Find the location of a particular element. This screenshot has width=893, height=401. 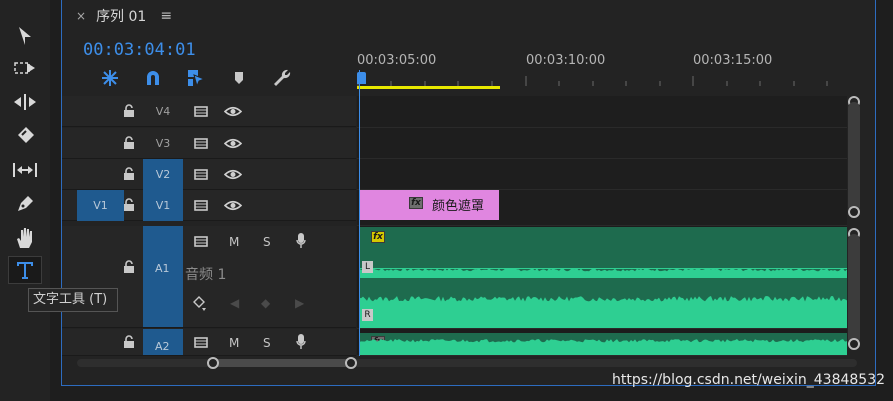

insert-nest-button is located at coordinates (109, 78).